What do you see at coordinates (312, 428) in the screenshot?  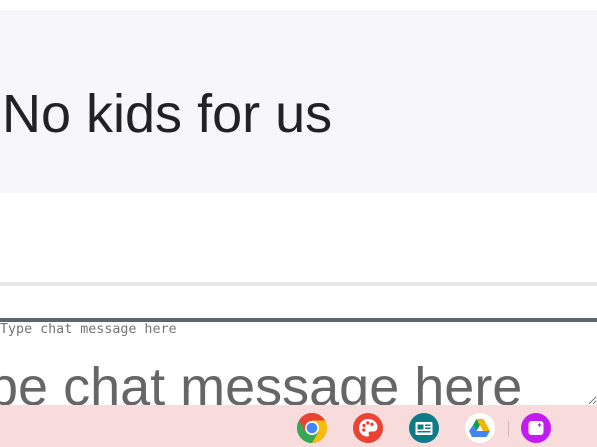 I see `chrome-icon` at bounding box center [312, 428].